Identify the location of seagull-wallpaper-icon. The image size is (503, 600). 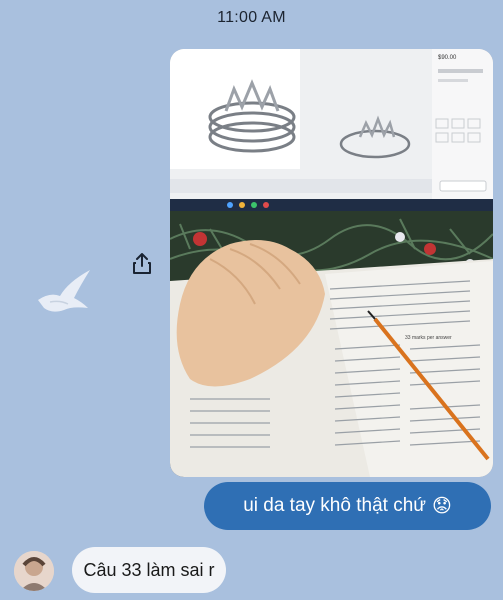
(64, 291).